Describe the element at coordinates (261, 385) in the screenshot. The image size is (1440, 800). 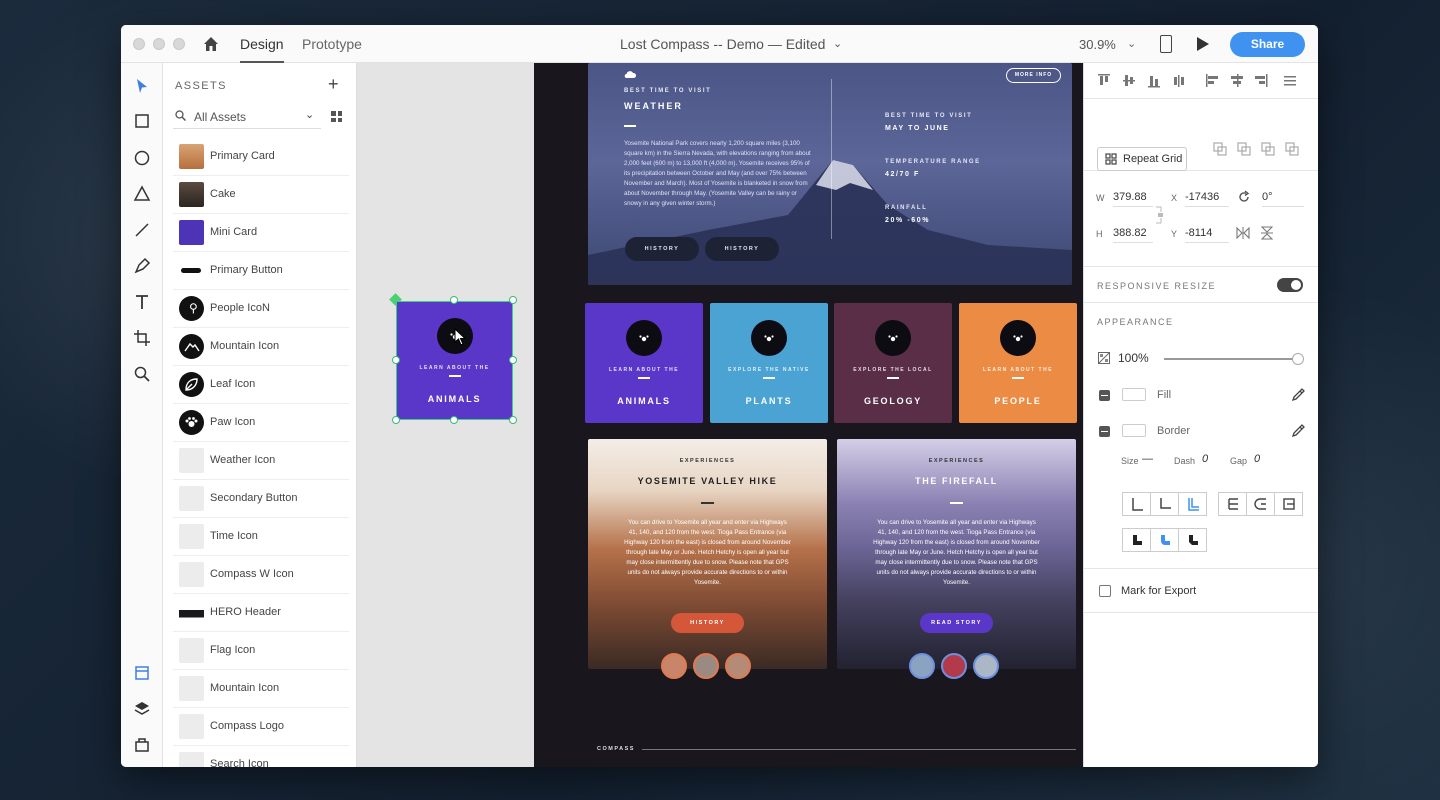
I see `list-item: Leaf Icon` at that location.